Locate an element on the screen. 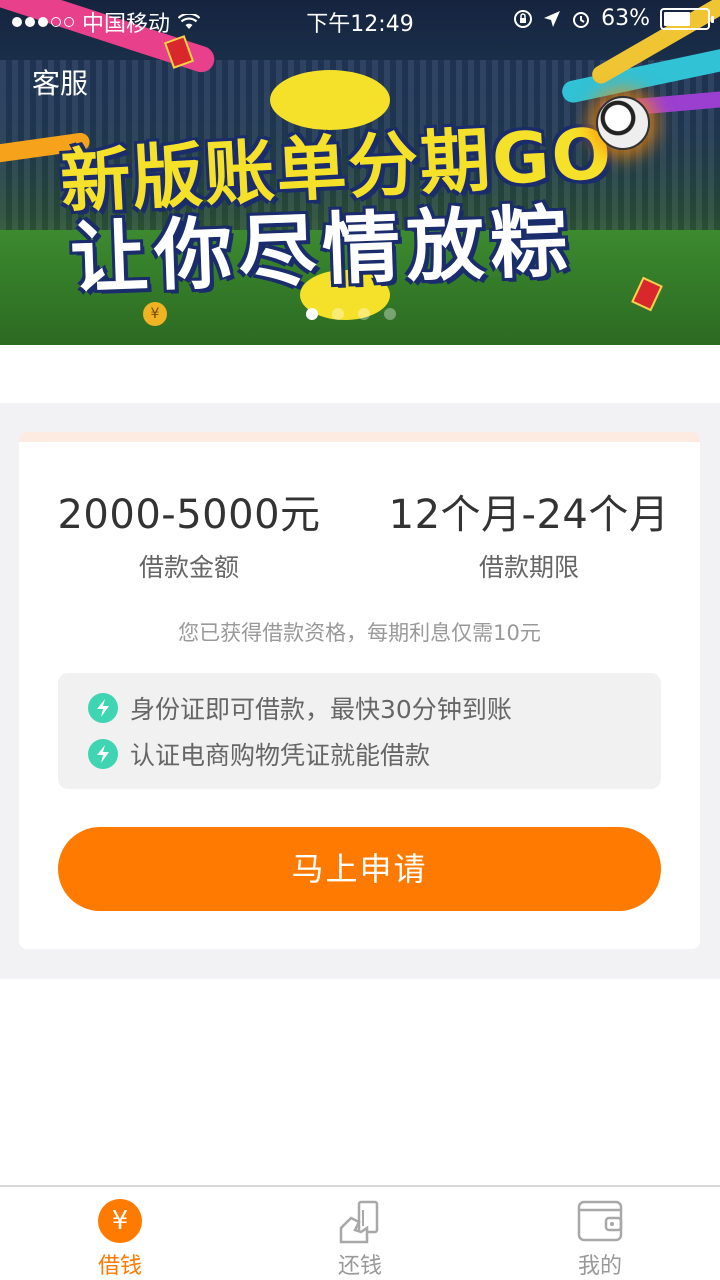  battery-icon is located at coordinates (687, 18).